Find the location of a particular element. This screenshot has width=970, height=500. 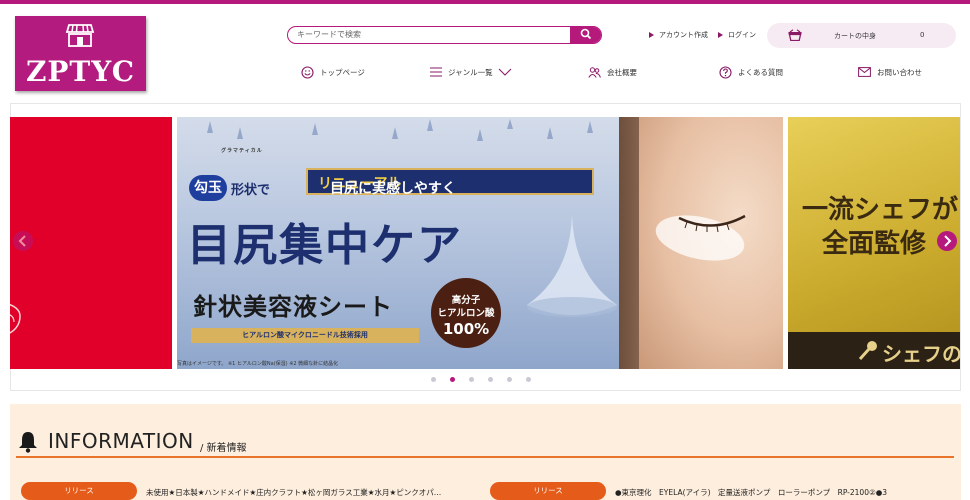

nav-contact: お問い合わせ is located at coordinates (890, 72).